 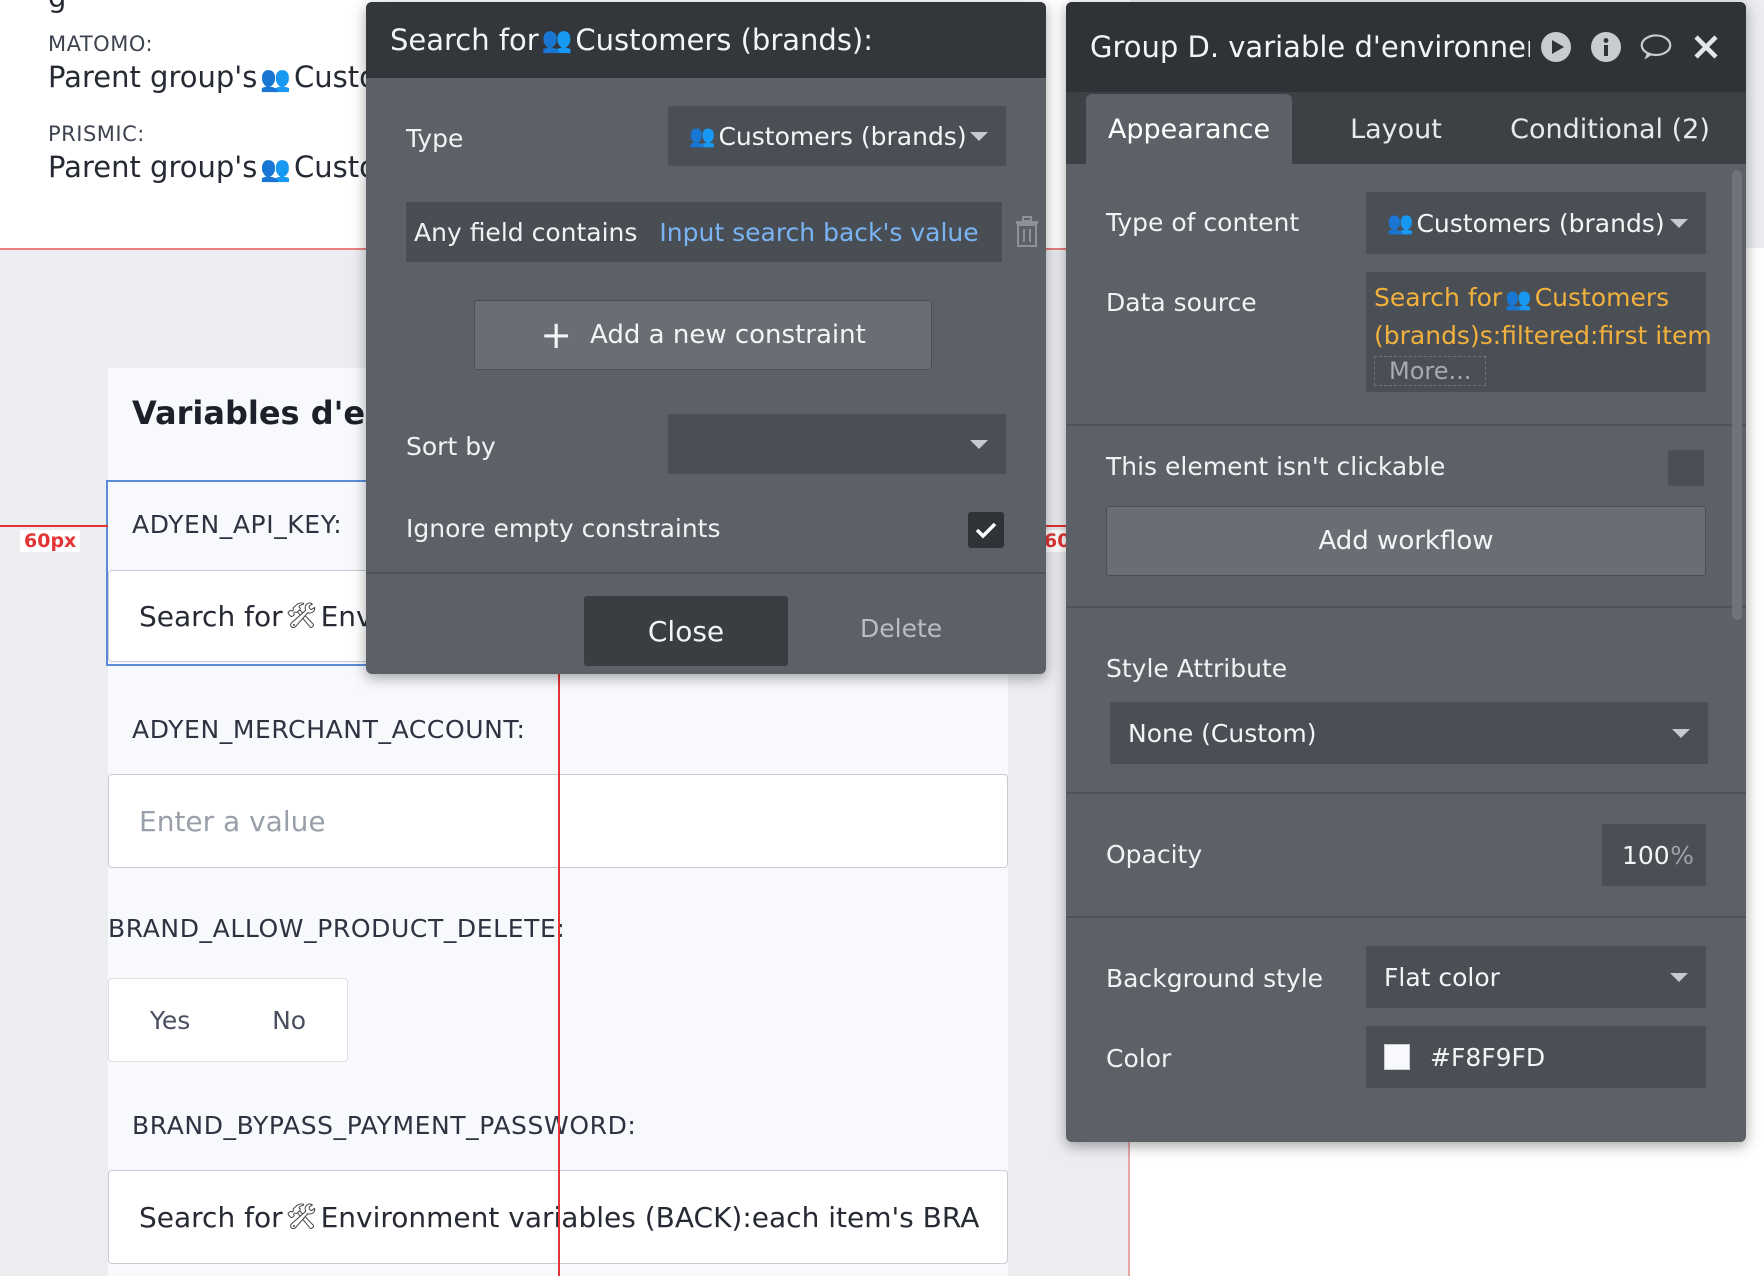 What do you see at coordinates (703, 335) in the screenshot?
I see `add-constraint-button: + Add a new constraint` at bounding box center [703, 335].